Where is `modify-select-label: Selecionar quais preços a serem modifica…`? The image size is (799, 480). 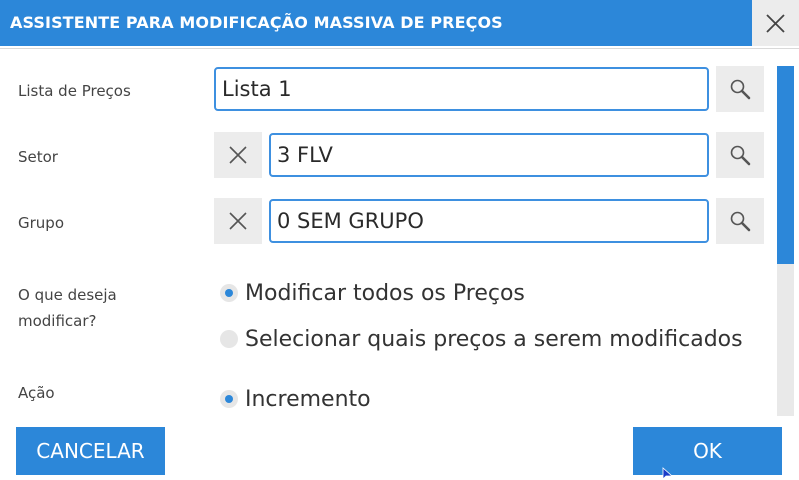 modify-select-label: Selecionar quais preços a serem modifica… is located at coordinates (494, 339).